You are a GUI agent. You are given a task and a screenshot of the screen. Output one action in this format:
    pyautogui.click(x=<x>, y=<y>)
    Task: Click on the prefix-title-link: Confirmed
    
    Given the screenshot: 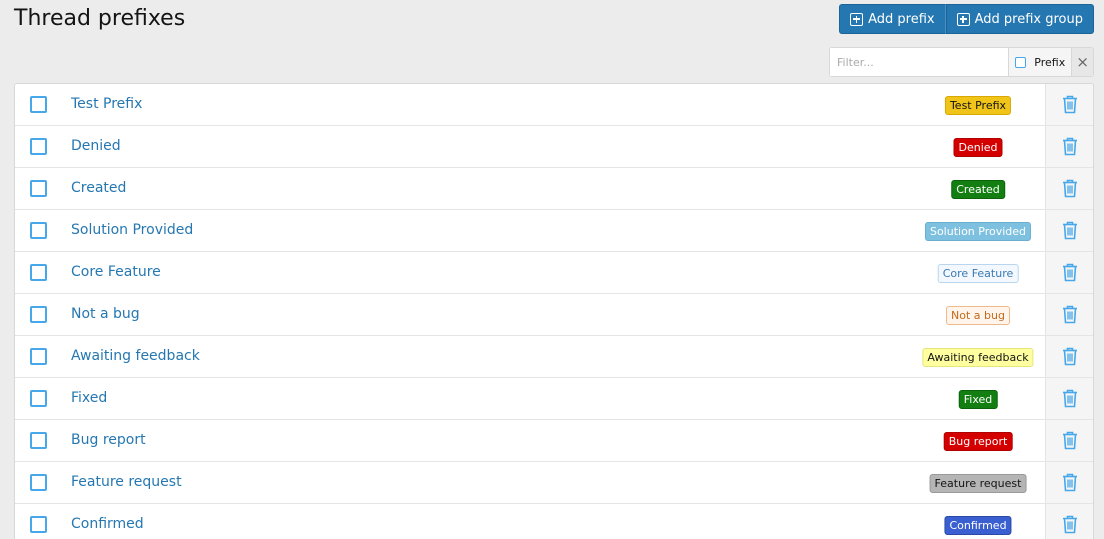 What is the action you would take?
    pyautogui.click(x=107, y=524)
    